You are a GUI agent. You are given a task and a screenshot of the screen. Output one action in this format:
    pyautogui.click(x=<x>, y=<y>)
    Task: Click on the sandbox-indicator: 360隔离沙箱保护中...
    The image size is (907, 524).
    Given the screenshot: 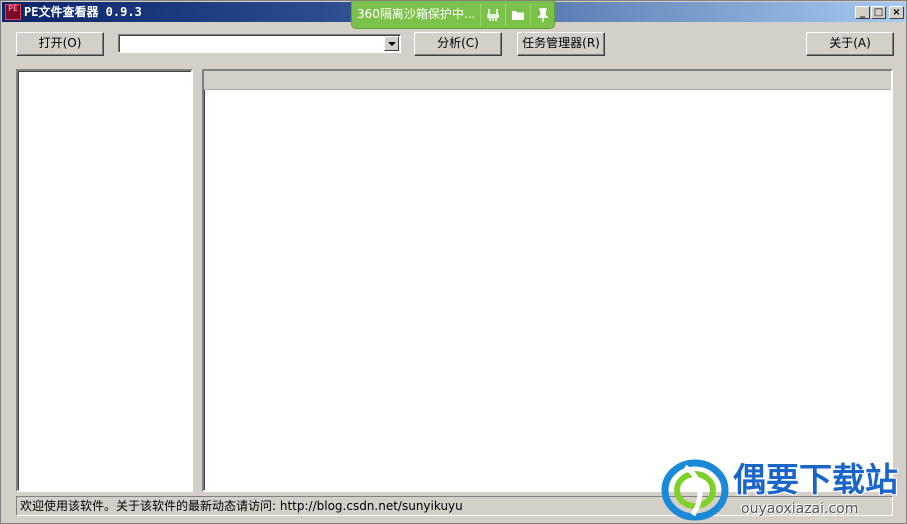 What is the action you would take?
    pyautogui.click(x=453, y=15)
    